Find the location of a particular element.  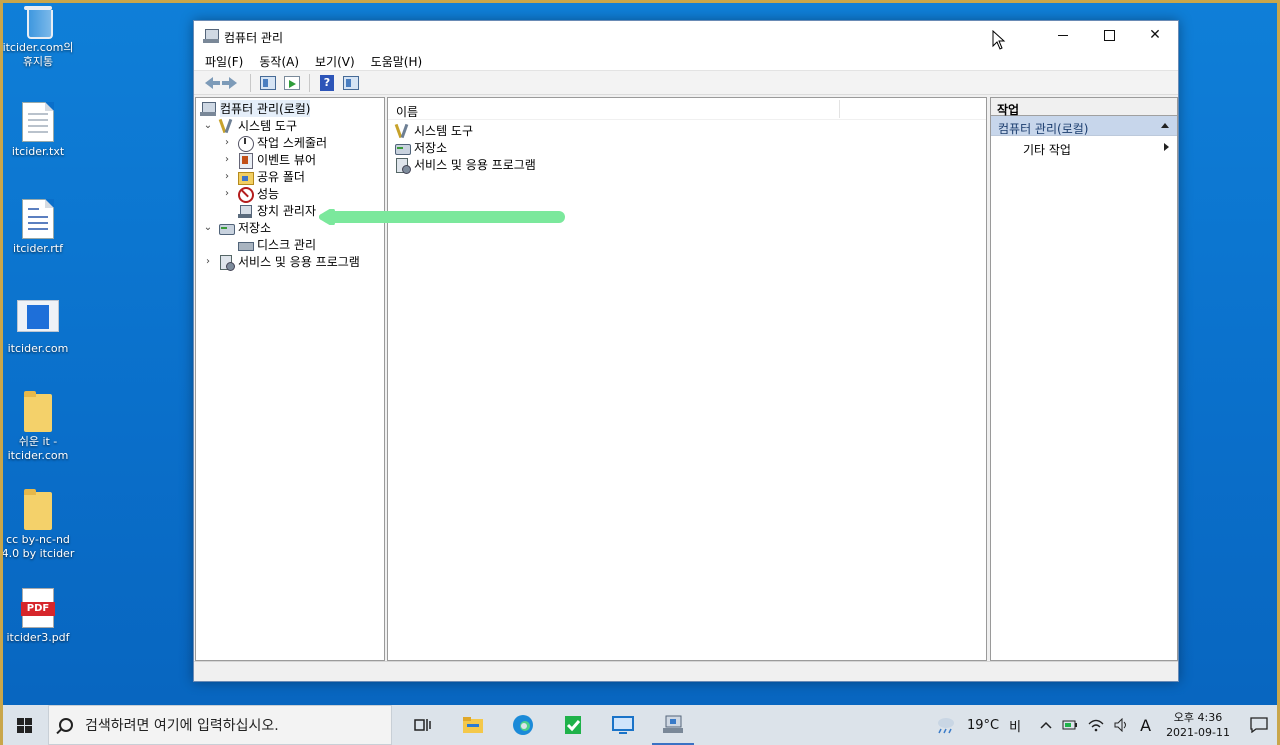

search-placeholder: 검색하려면 여기에 입력하십시오. is located at coordinates (182, 726).